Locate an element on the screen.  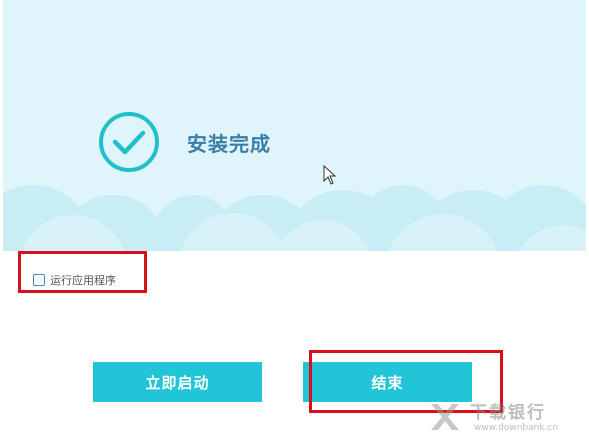
mouse-cursor-icon is located at coordinates (330, 175).